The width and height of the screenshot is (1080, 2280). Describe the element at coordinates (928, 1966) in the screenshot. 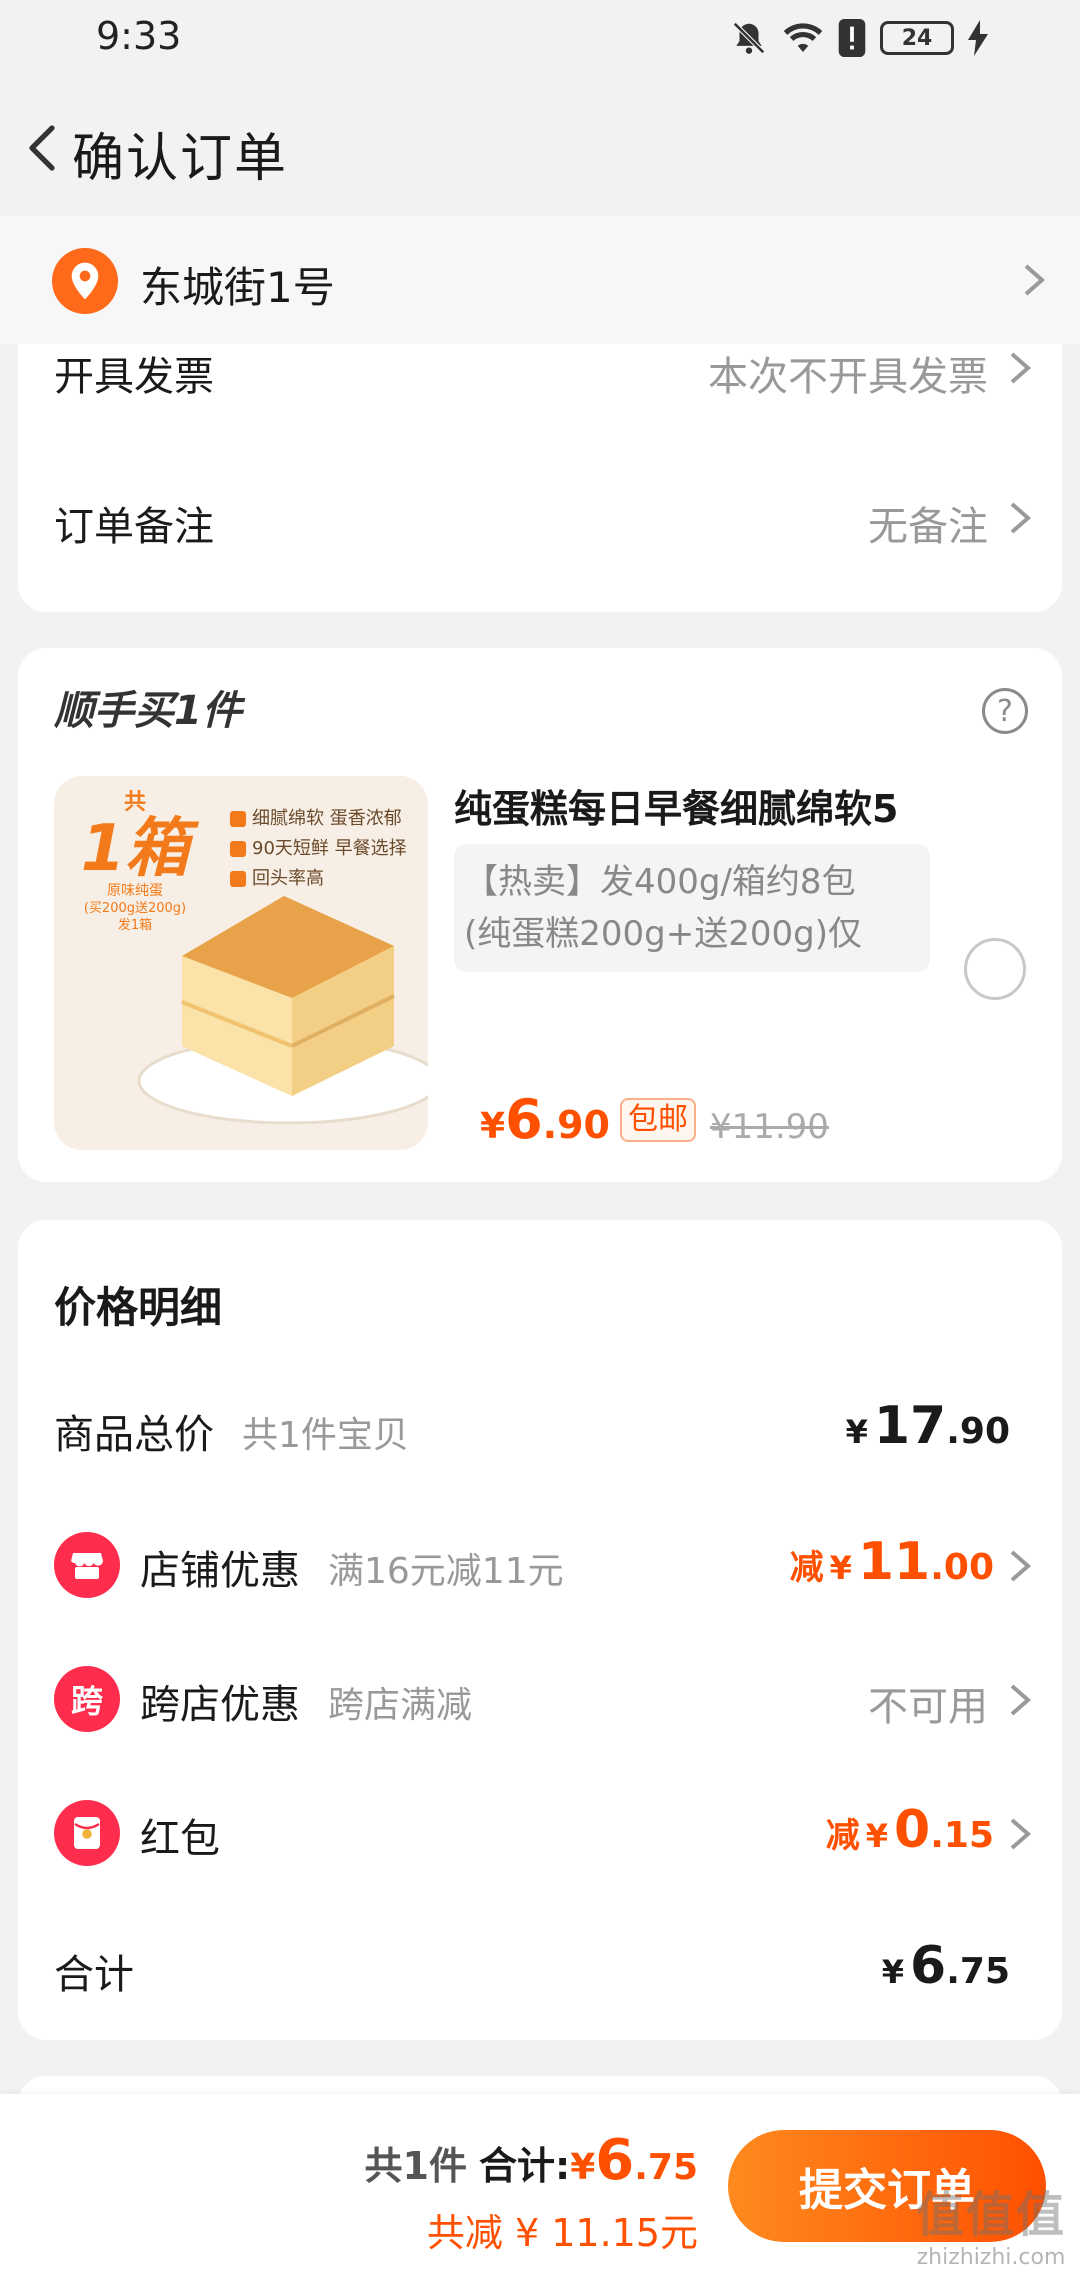

I see `amount-int: 6` at that location.